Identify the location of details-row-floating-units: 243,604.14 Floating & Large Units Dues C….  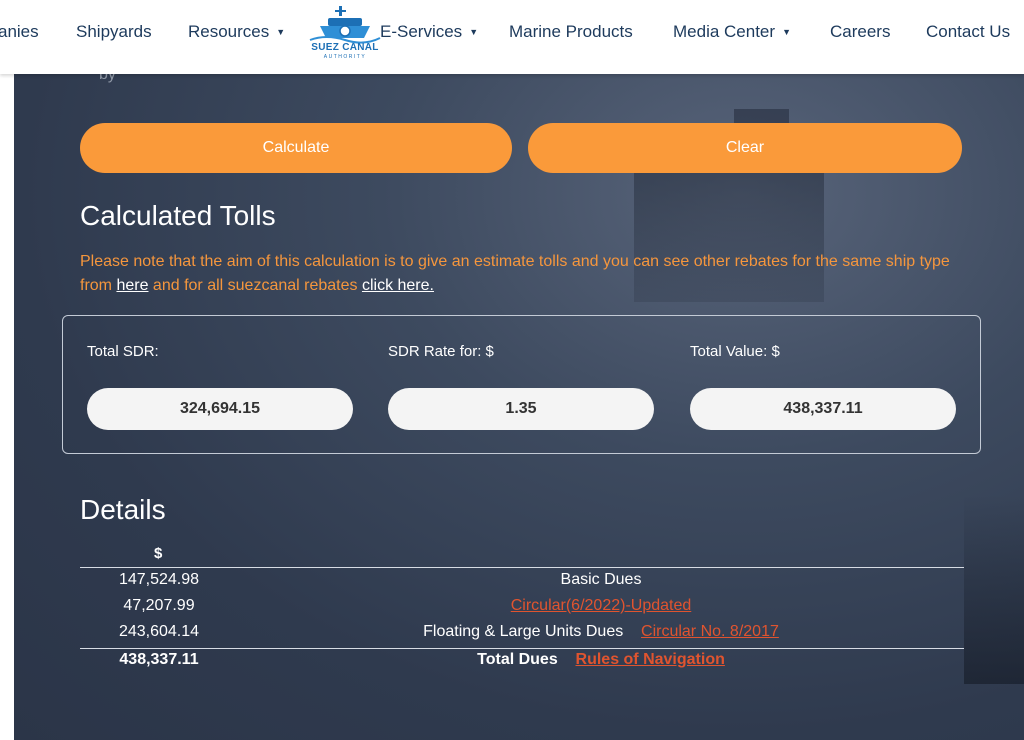
(522, 636).